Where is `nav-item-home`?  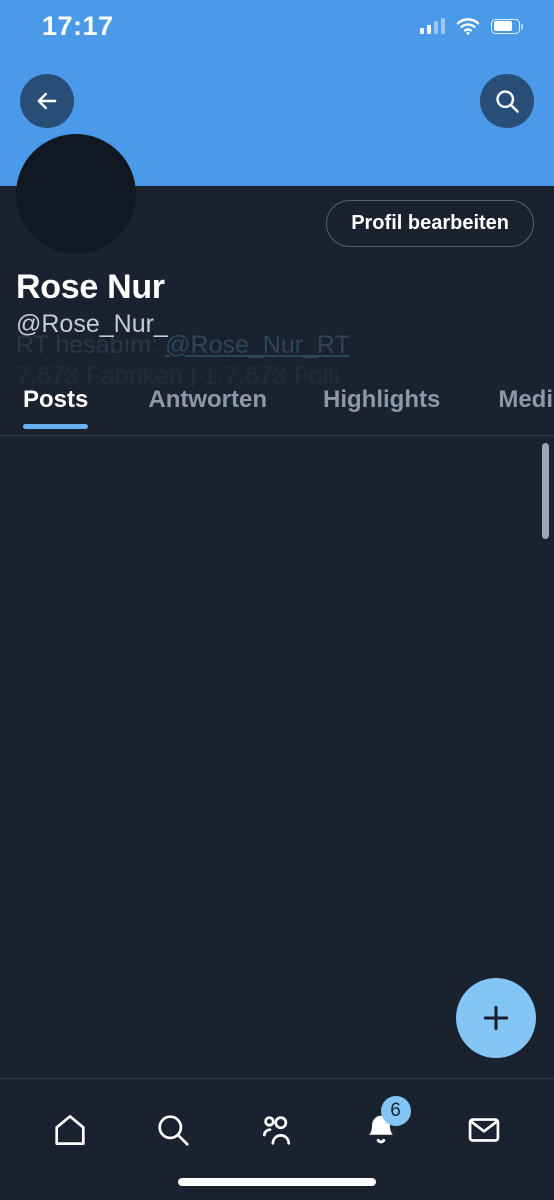 nav-item-home is located at coordinates (70, 1130).